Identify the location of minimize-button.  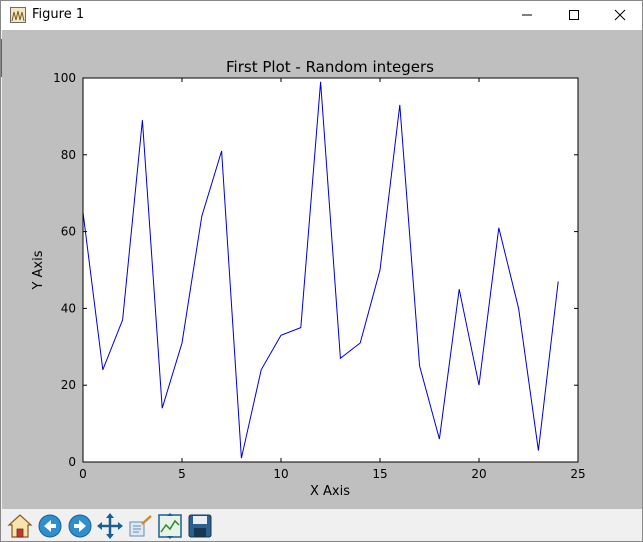
(527, 15).